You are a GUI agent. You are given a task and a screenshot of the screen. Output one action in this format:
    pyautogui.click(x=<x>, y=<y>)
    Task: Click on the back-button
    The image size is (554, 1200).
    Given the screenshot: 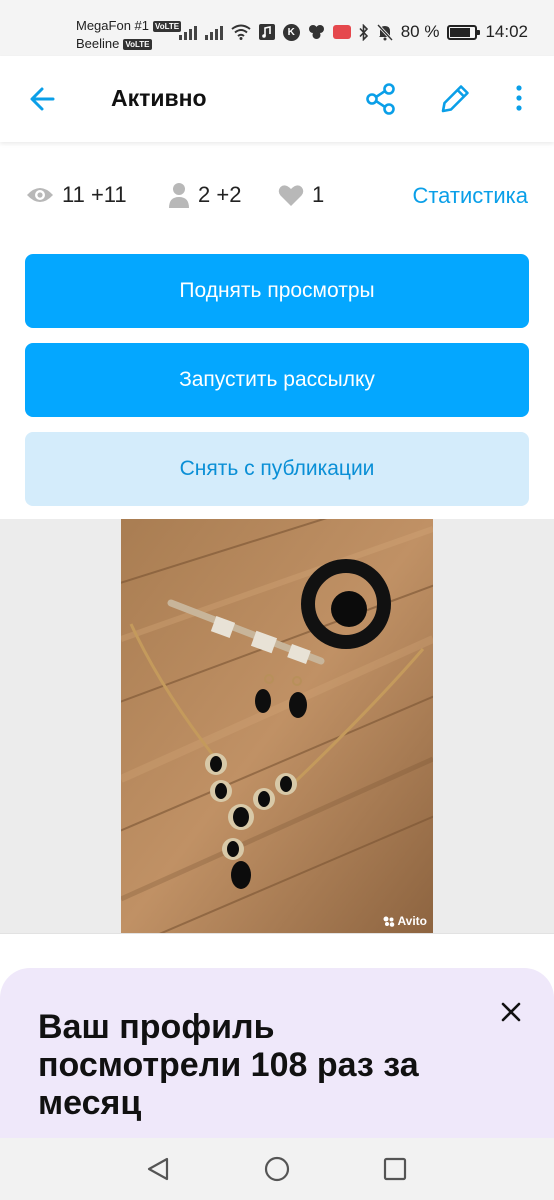 What is the action you would take?
    pyautogui.click(x=43, y=99)
    